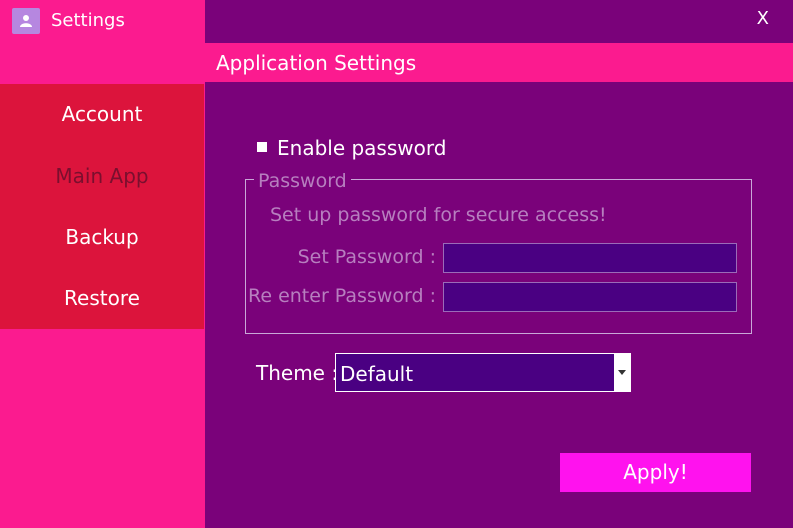  Describe the element at coordinates (302, 181) in the screenshot. I see `password-group-title: Password` at that location.